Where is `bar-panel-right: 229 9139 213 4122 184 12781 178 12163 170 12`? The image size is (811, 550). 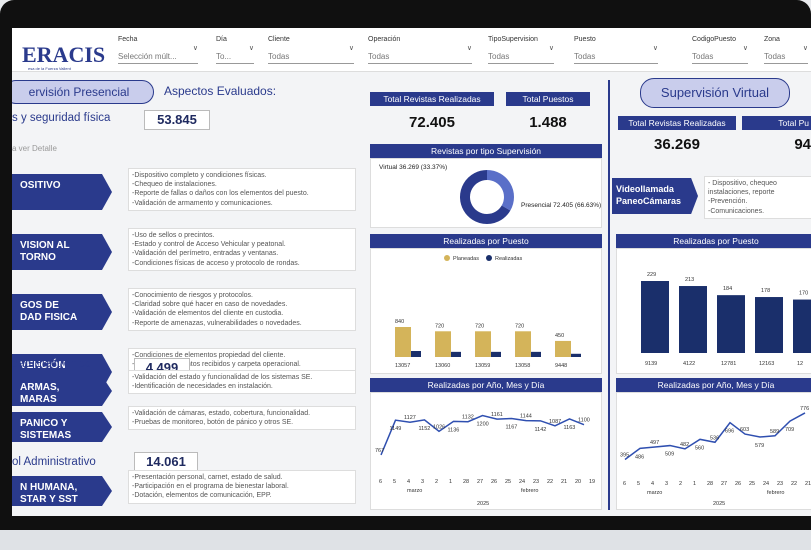
bar-panel-right: 229 9139 213 4122 184 12781 178 12163 170 12 is located at coordinates (713, 311).